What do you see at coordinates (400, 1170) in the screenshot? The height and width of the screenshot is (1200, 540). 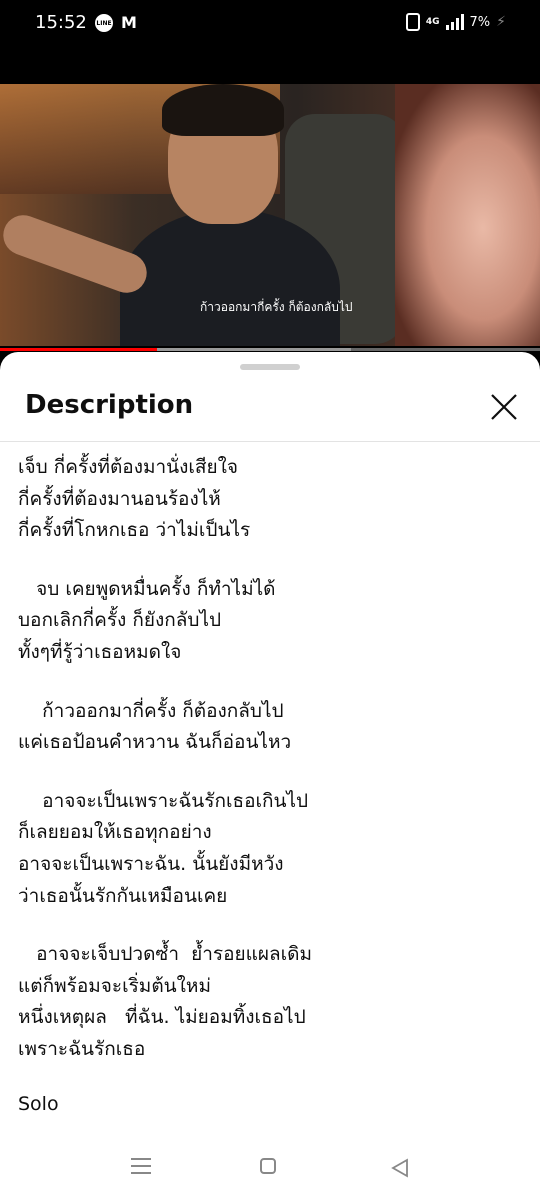 I see `back-icon` at bounding box center [400, 1170].